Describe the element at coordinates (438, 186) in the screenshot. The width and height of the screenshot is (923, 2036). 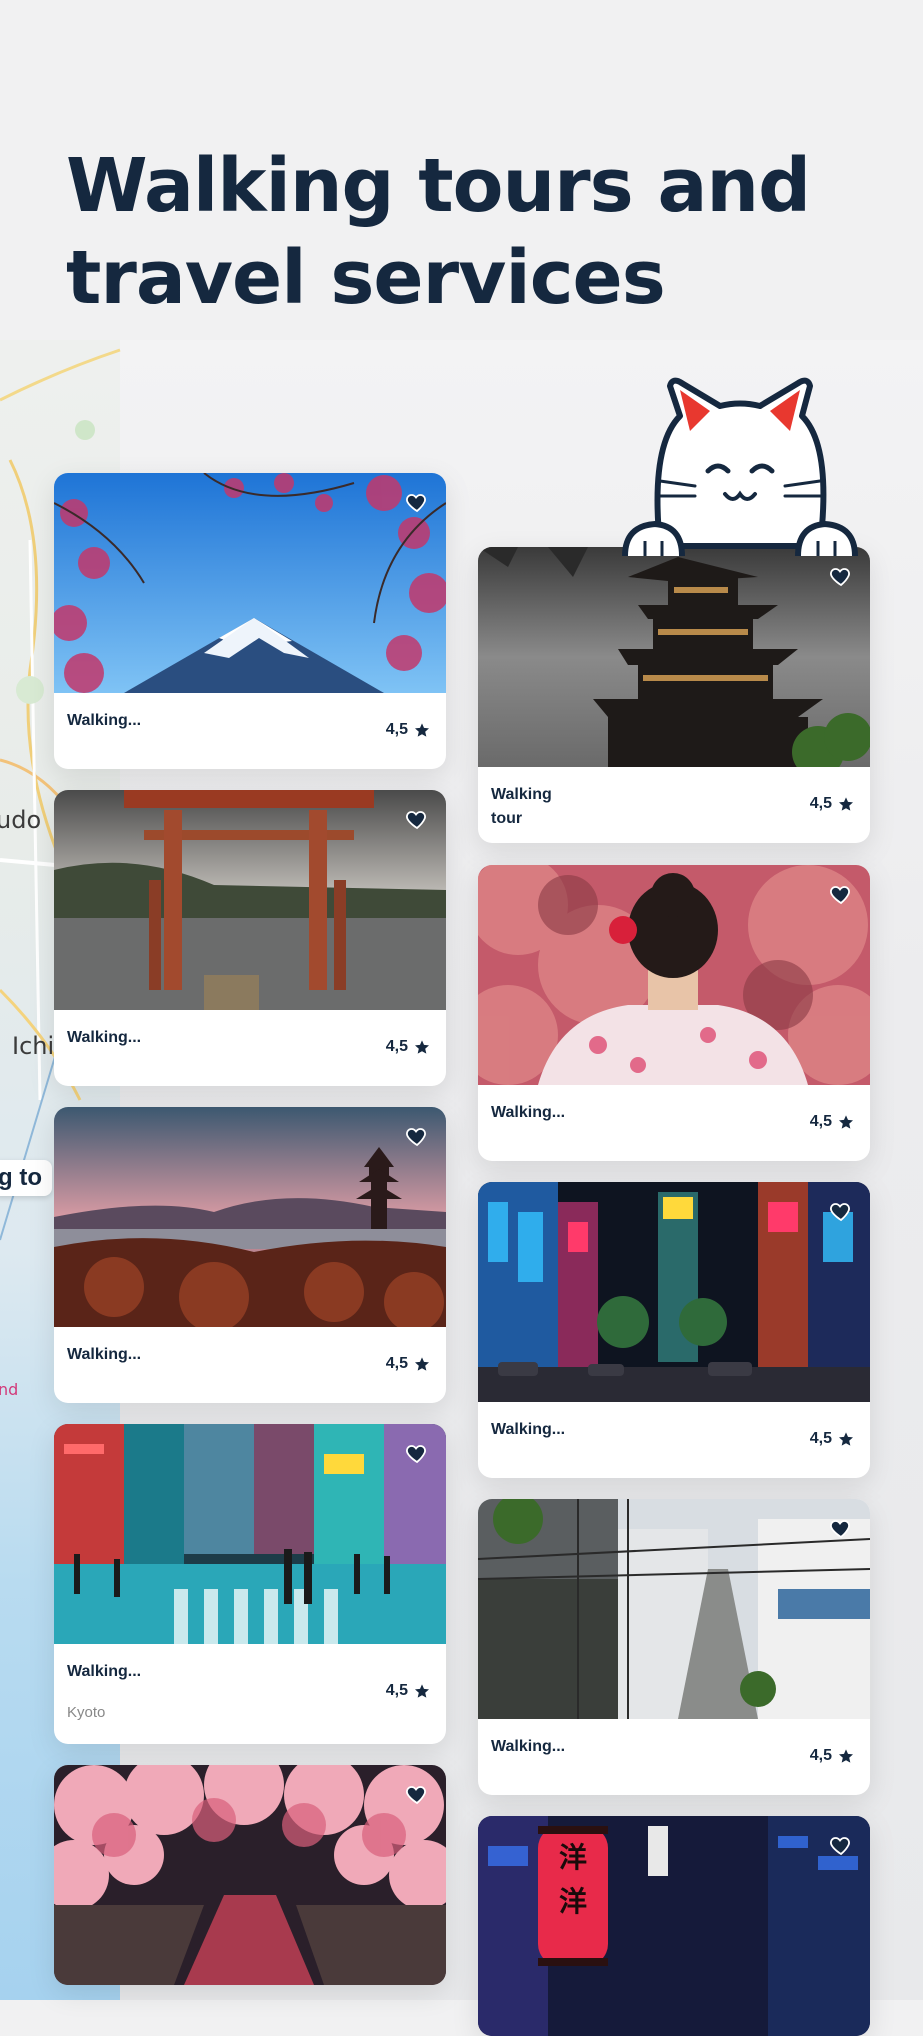
I see `page-title-line-1: Walking tours and` at that location.